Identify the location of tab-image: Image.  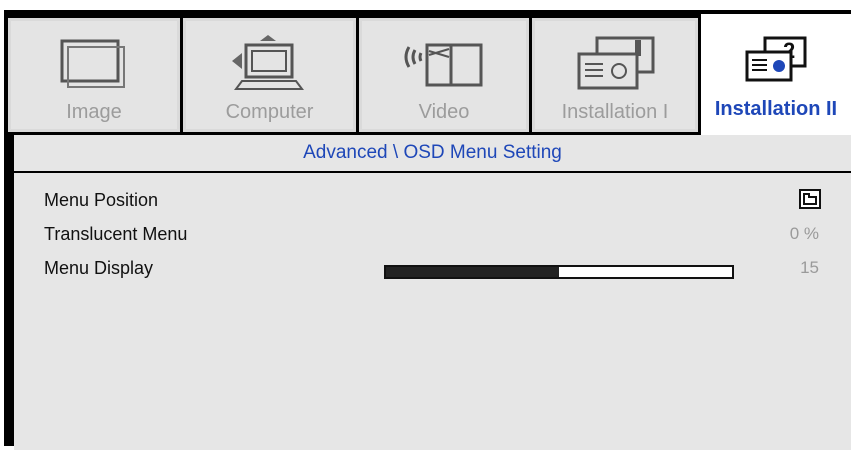
(94, 75).